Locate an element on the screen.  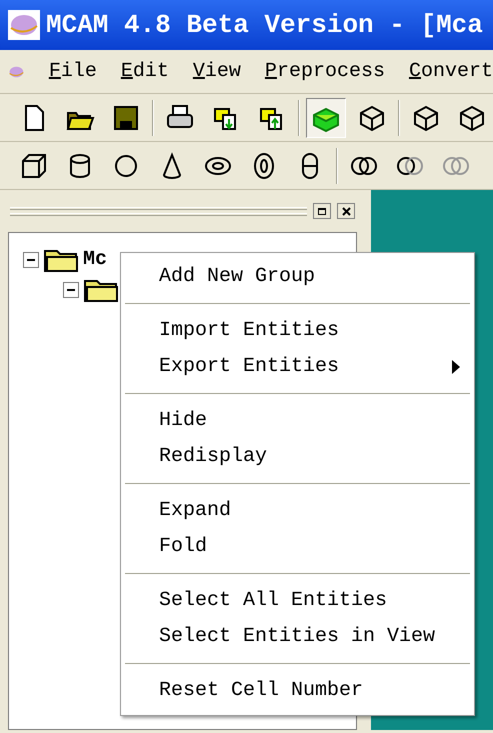
menu-item: Preprocess is located at coordinates (324, 71).